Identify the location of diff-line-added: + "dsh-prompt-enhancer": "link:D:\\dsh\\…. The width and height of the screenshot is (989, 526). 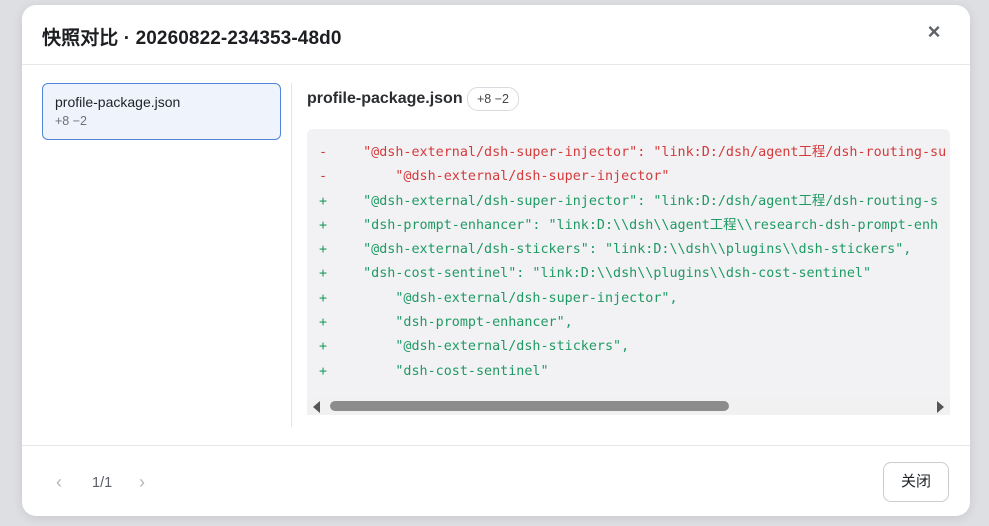
(628, 226).